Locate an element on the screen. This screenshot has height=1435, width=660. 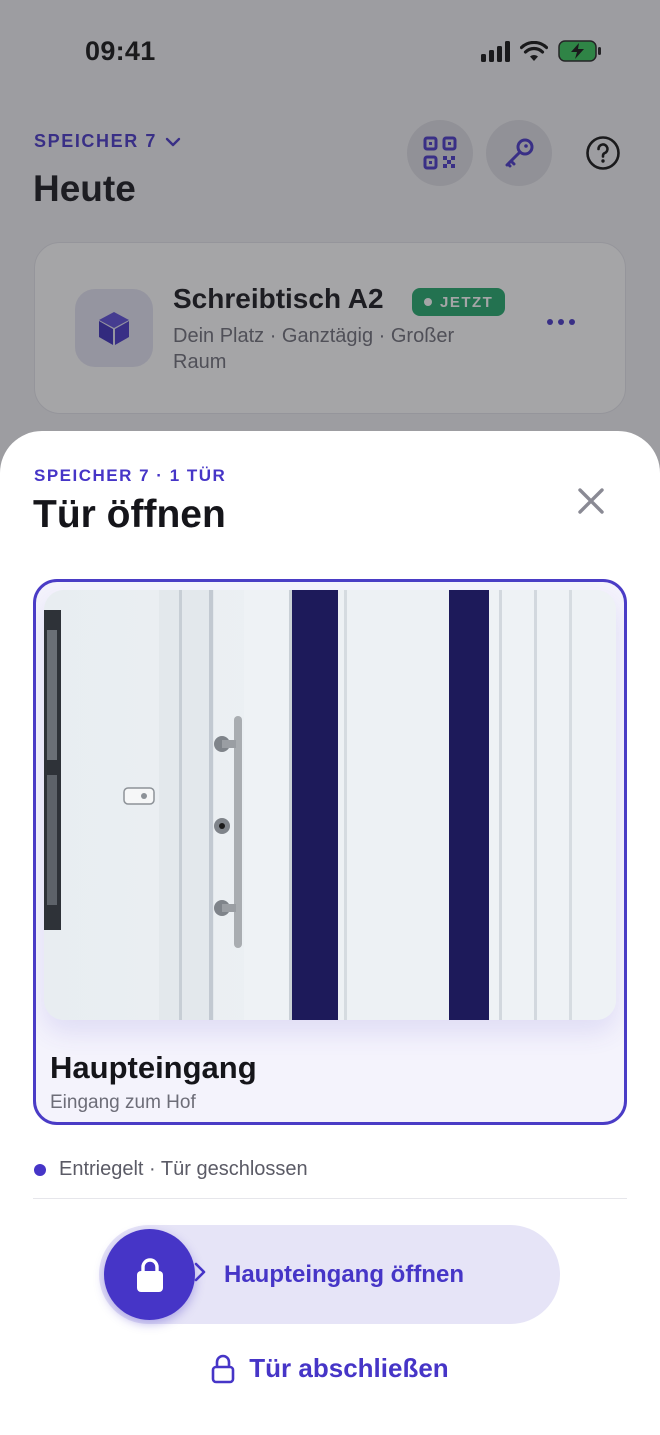
slide-to-open-track: Haupteingang öffnen is located at coordinates (329, 1274).